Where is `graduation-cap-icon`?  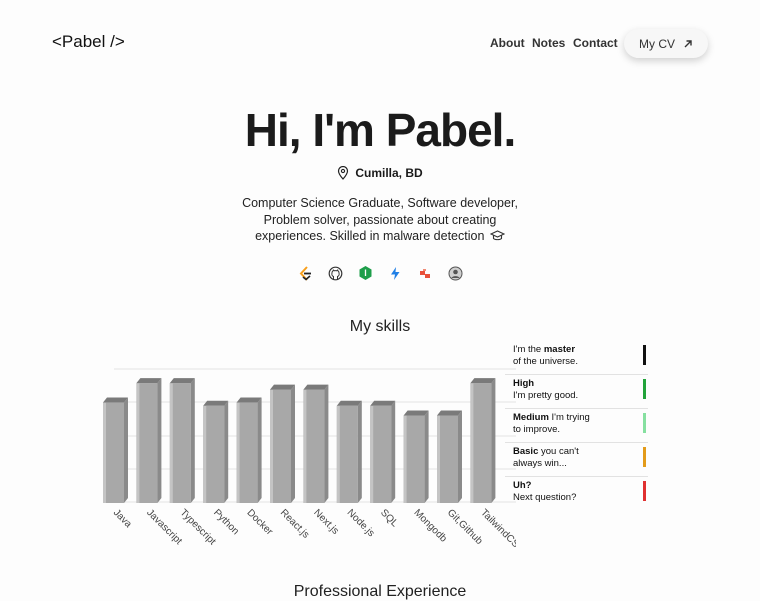
graduation-cap-icon is located at coordinates (497, 235).